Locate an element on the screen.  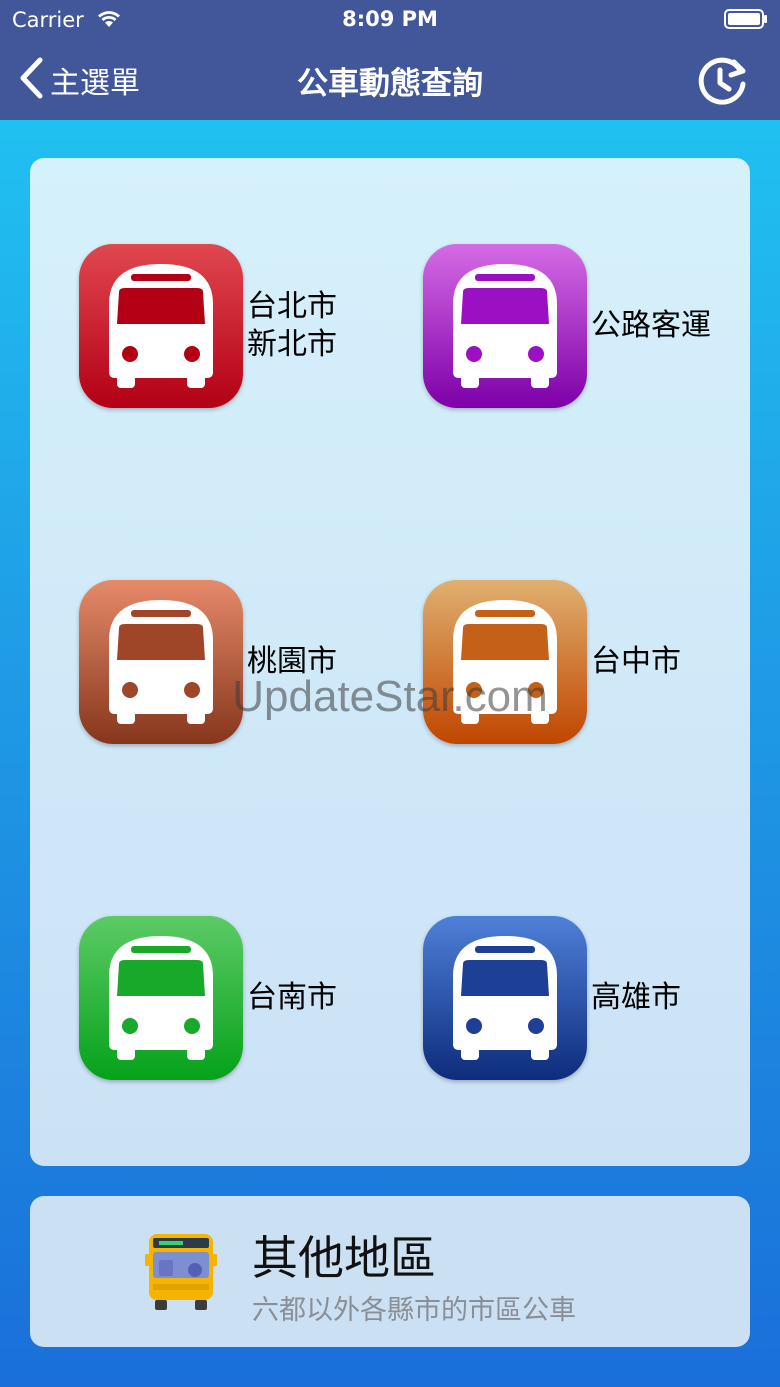
clock: 8:09 PM is located at coordinates (390, 19).